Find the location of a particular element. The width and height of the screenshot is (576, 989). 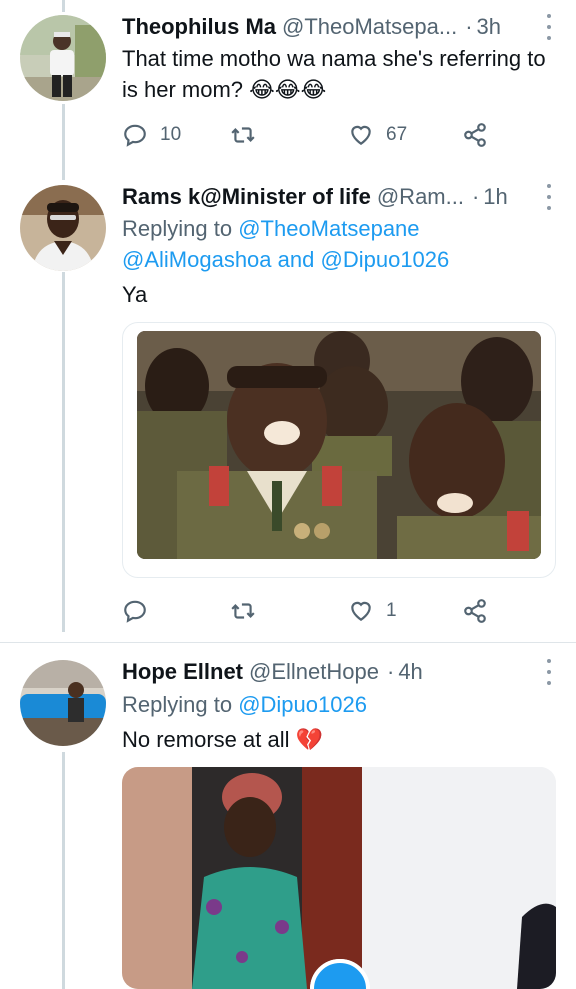

reply-count: 10 is located at coordinates (171, 134).